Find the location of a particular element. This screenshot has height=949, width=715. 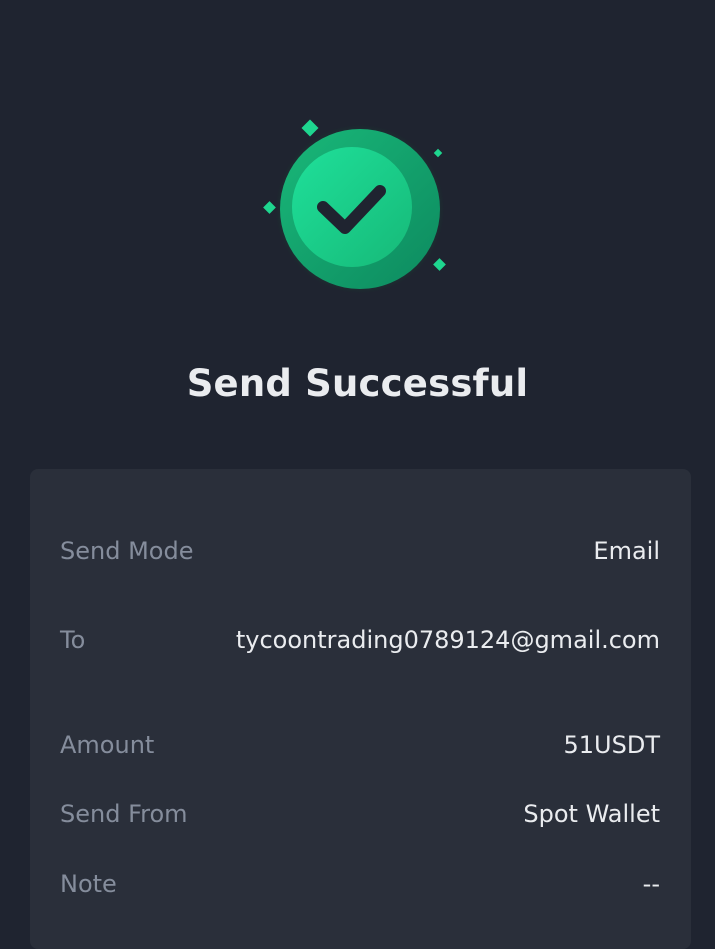

detail-row-send-from: Send From Spot Wallet is located at coordinates (360, 814).